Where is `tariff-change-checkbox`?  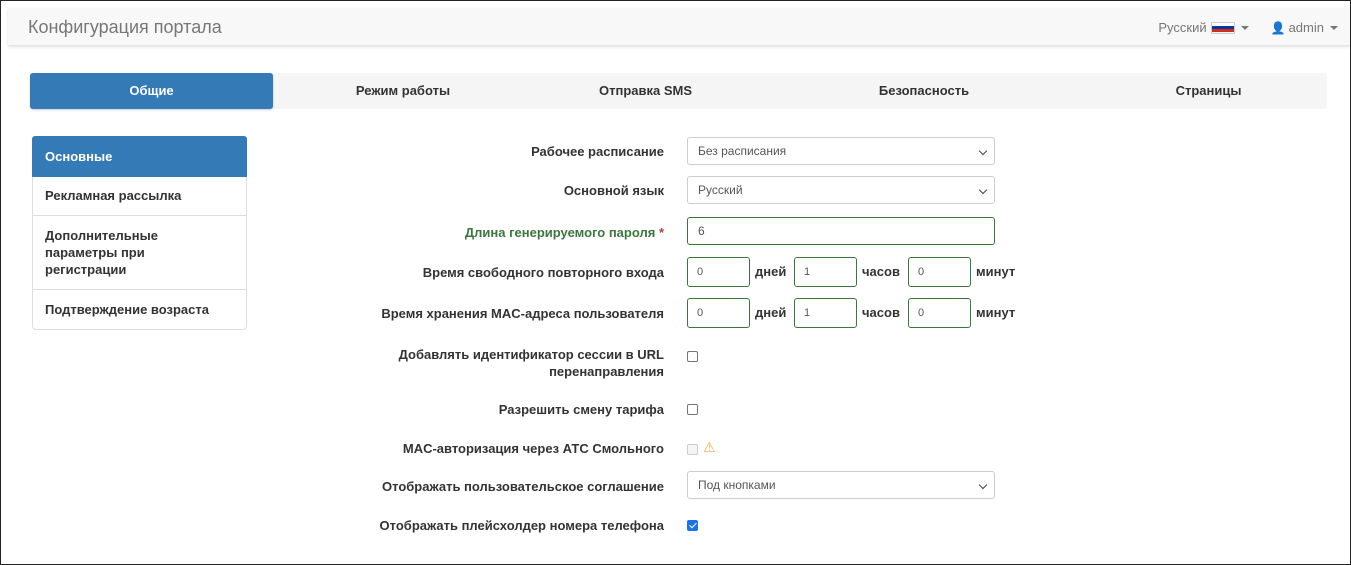
tariff-change-checkbox is located at coordinates (692, 409).